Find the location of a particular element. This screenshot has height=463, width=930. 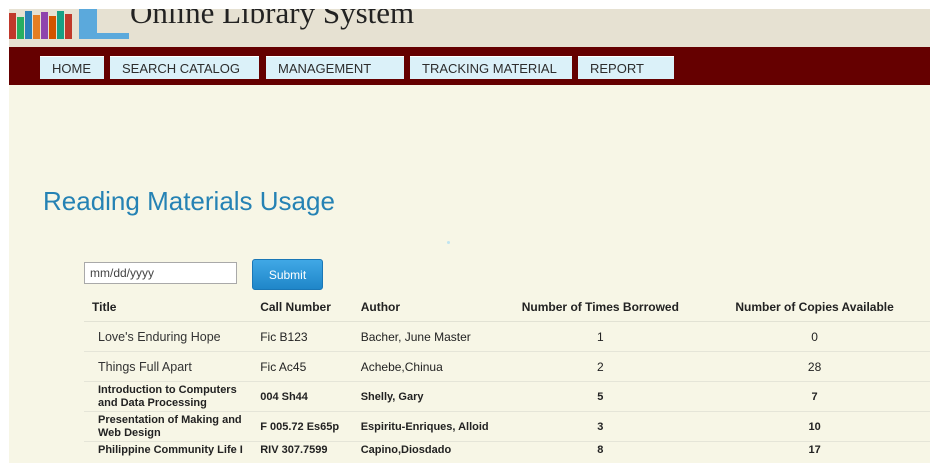

cell-title: Philippine Community Life I is located at coordinates (168, 452).